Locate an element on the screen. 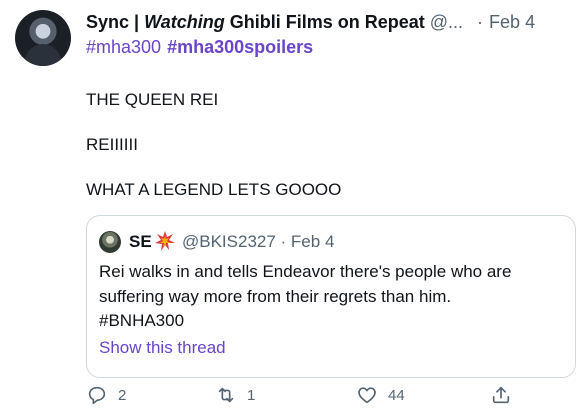 The width and height of the screenshot is (587, 414). like-count: 44 is located at coordinates (396, 395).